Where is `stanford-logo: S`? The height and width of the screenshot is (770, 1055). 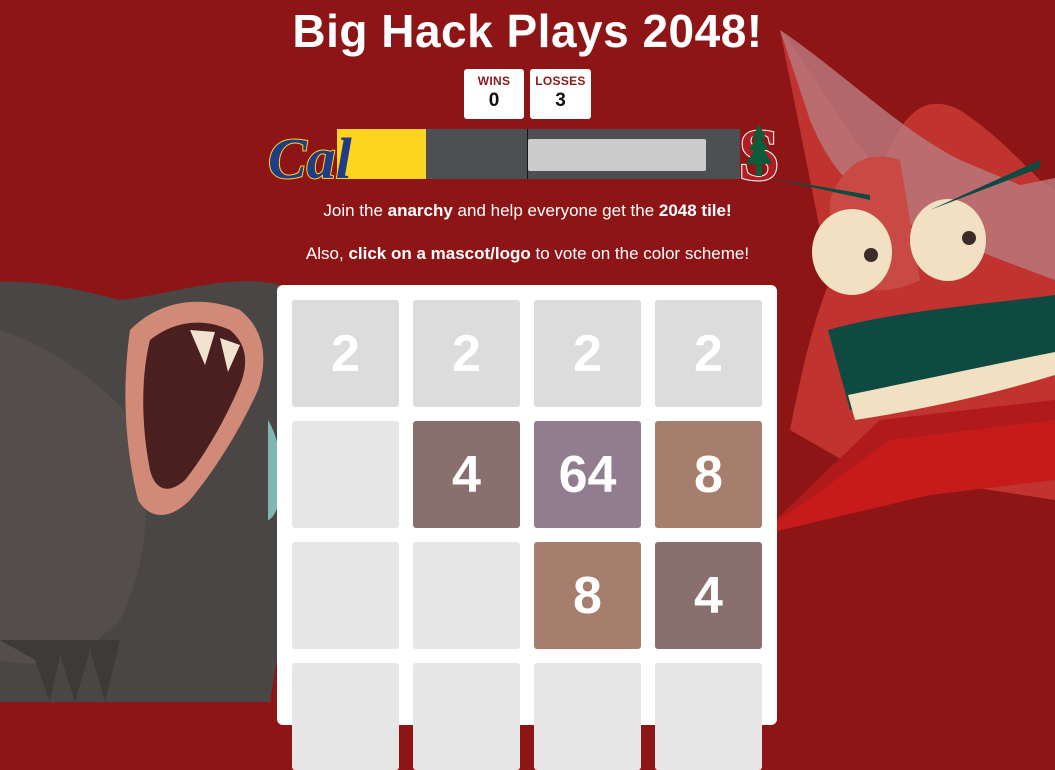 stanford-logo: S is located at coordinates (759, 154).